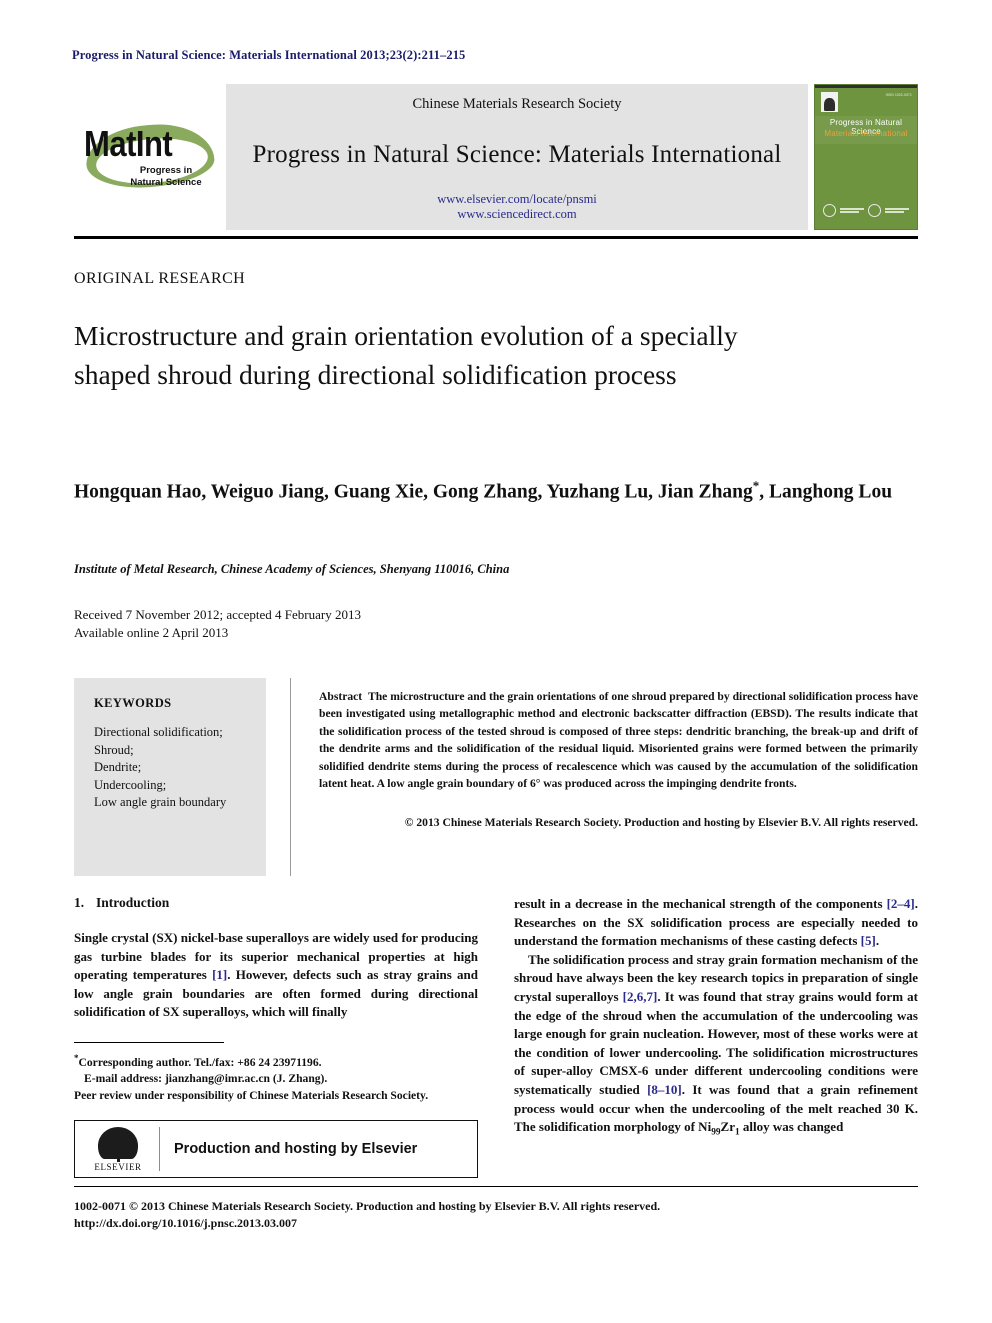  I want to click on elsevier-wordmark: ELSEVIER, so click(118, 1167).